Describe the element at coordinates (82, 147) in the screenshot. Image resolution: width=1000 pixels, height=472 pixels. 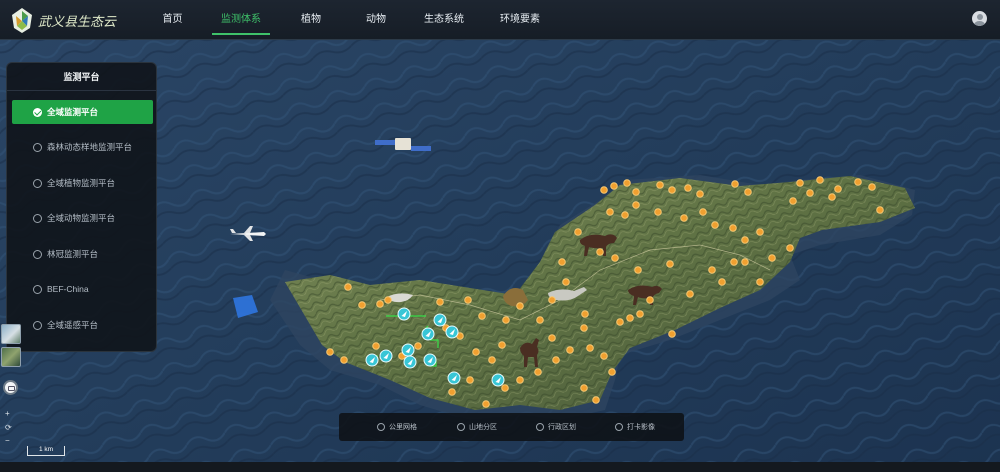
I see `platform-item-forest-plot: 森林动态样地监测平台` at that location.